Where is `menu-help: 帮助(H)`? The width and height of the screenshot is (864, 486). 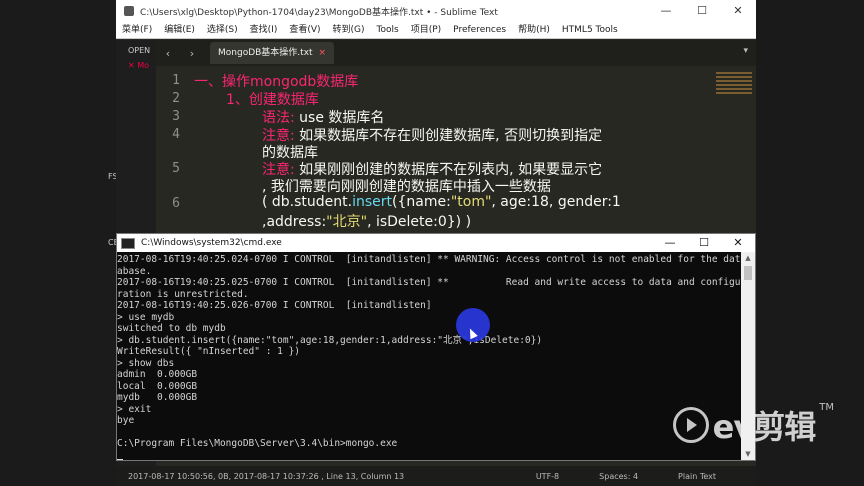 menu-help: 帮助(H) is located at coordinates (534, 30).